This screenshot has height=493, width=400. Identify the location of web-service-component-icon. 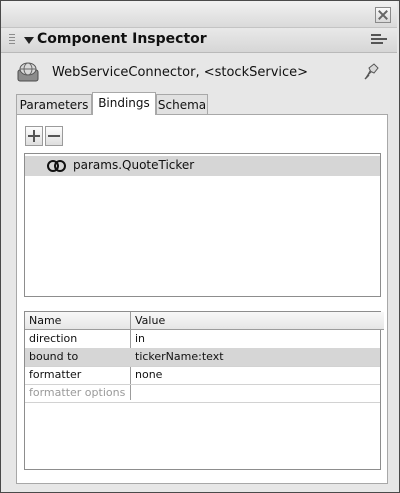
(28, 72).